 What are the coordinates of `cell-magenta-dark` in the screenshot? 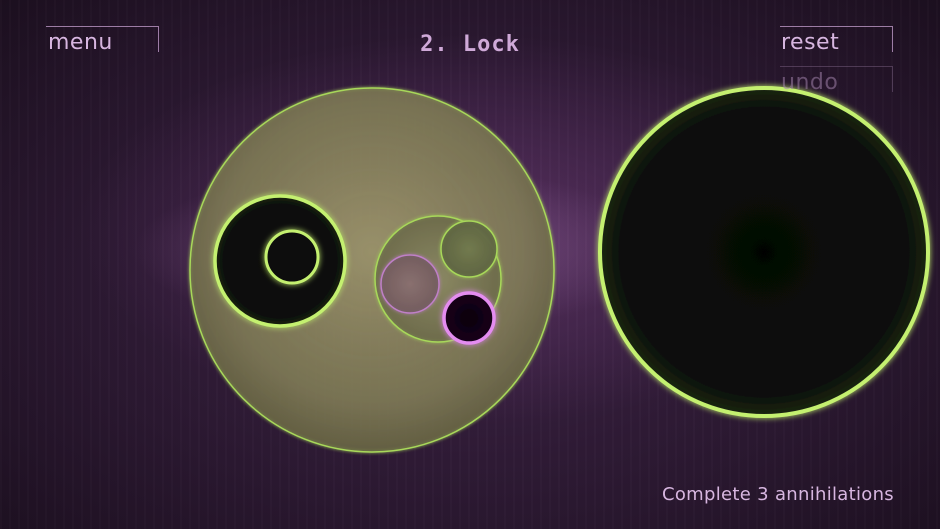 It's located at (469, 318).